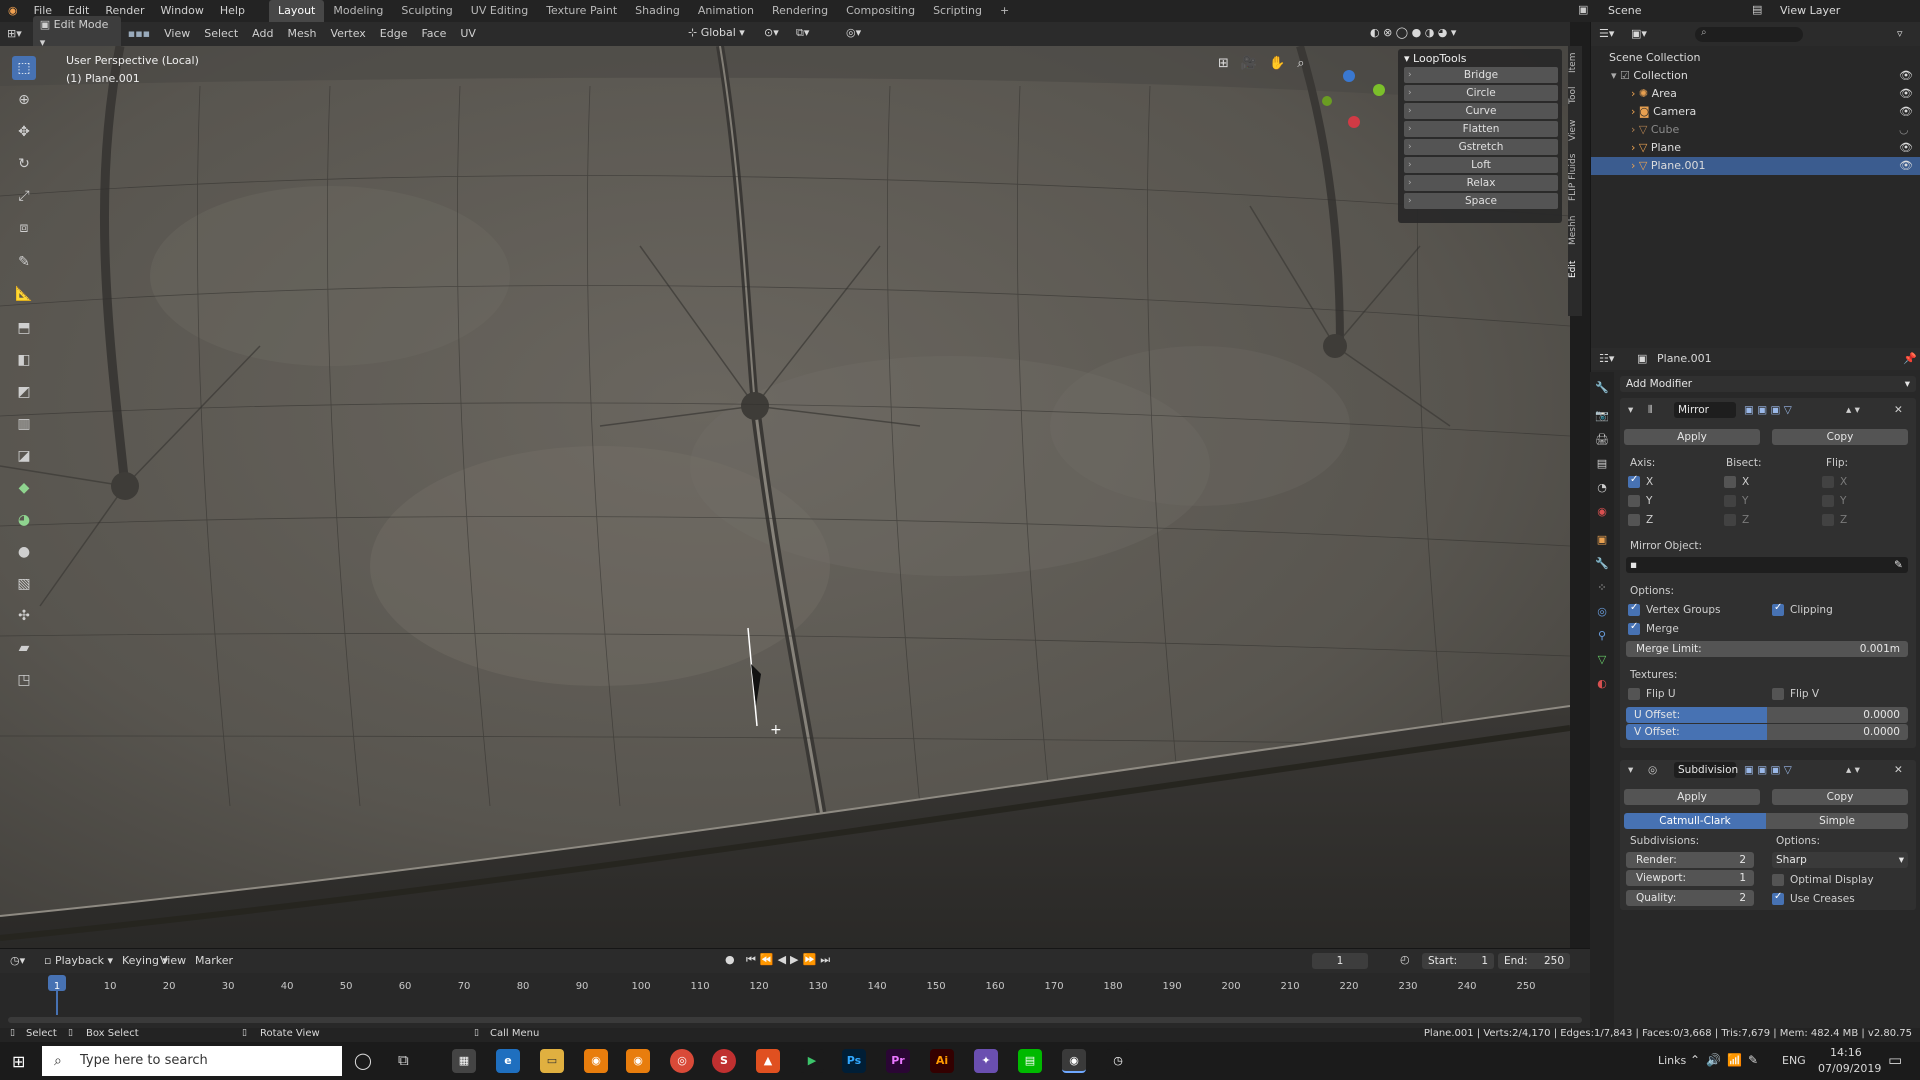 This screenshot has height=1080, width=1920. I want to click on tool-props-icon: 🔧, so click(1602, 388).